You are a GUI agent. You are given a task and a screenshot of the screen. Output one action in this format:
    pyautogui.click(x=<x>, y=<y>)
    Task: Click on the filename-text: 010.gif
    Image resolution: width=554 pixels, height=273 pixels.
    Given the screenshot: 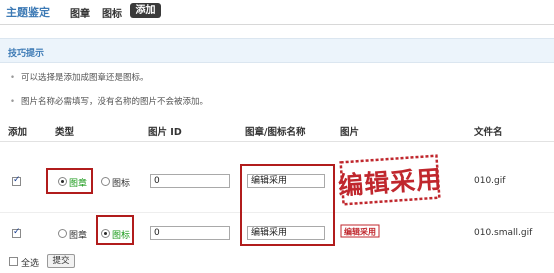 What is the action you would take?
    pyautogui.click(x=490, y=181)
    